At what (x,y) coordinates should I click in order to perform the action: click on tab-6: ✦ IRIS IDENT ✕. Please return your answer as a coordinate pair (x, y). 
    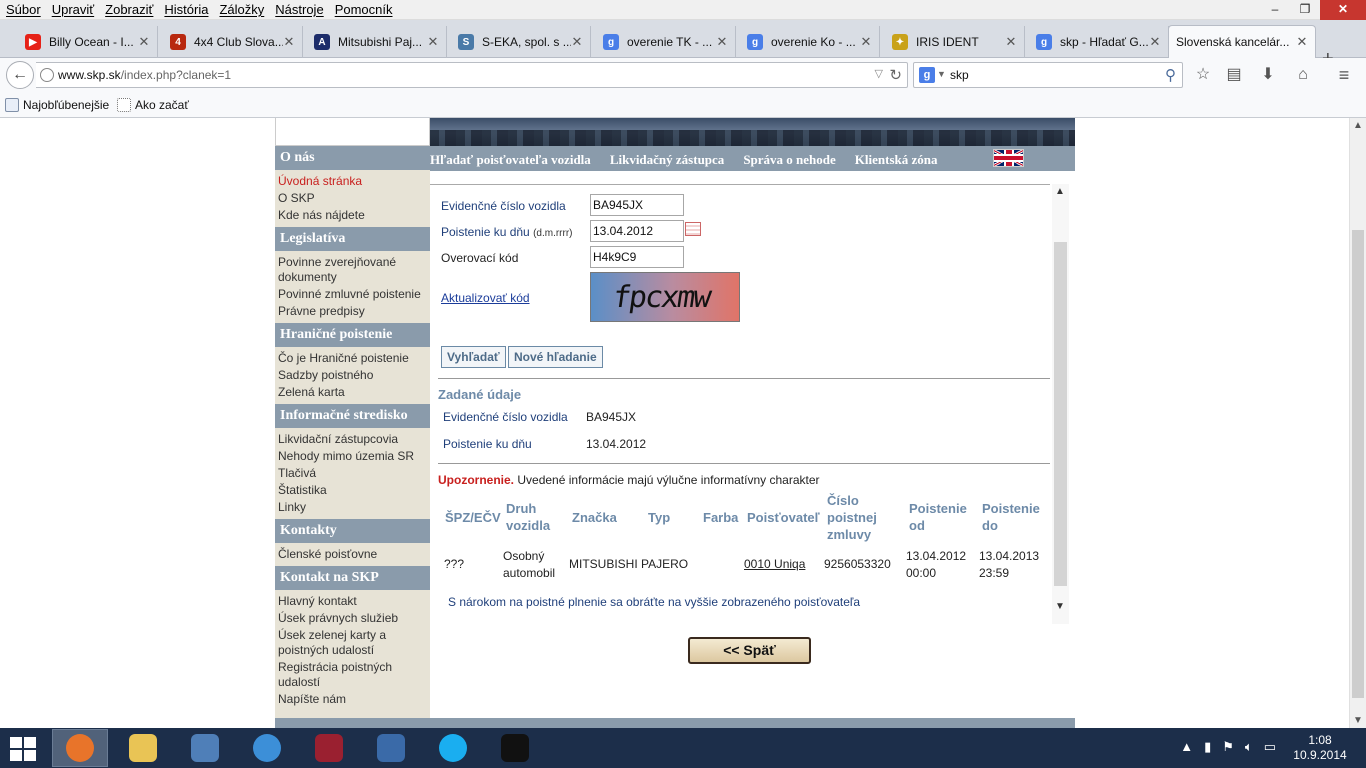
    Looking at the image, I should click on (955, 42).